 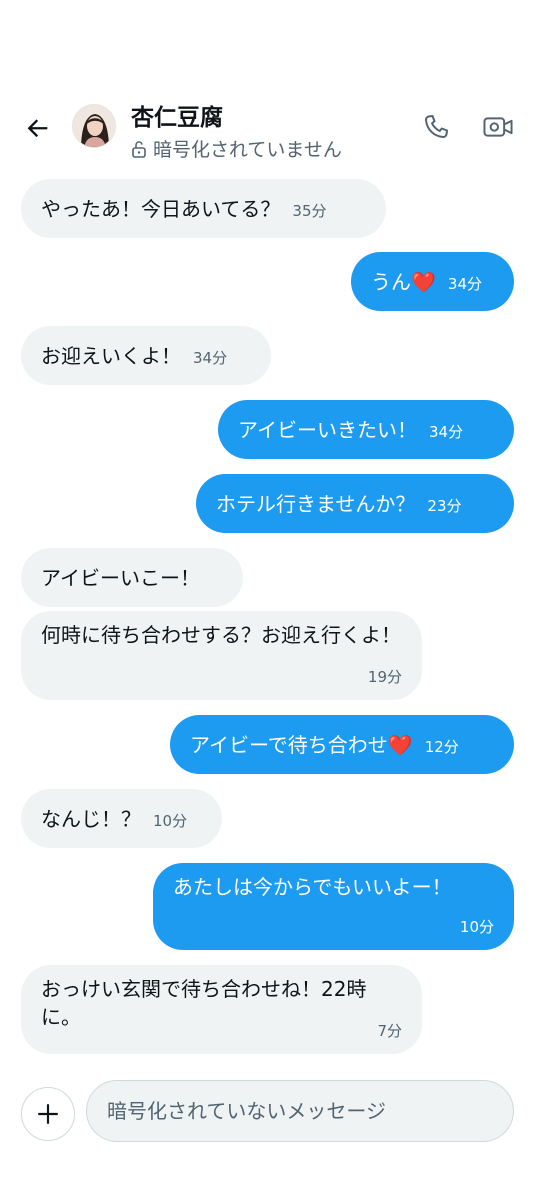 What do you see at coordinates (177, 115) in the screenshot?
I see `contact-name: 杏仁豆腐` at bounding box center [177, 115].